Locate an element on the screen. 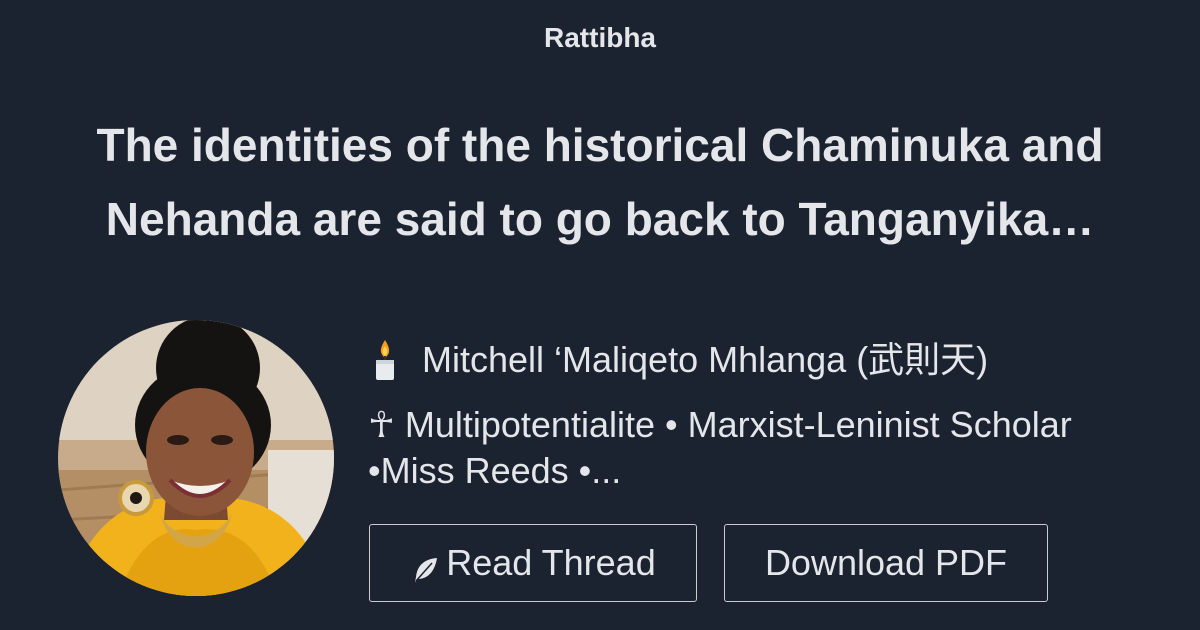 This screenshot has height=630, width=1200. author-line: Mitchell ‘Maliqeto Mhlanga (武則天) is located at coordinates (679, 360).